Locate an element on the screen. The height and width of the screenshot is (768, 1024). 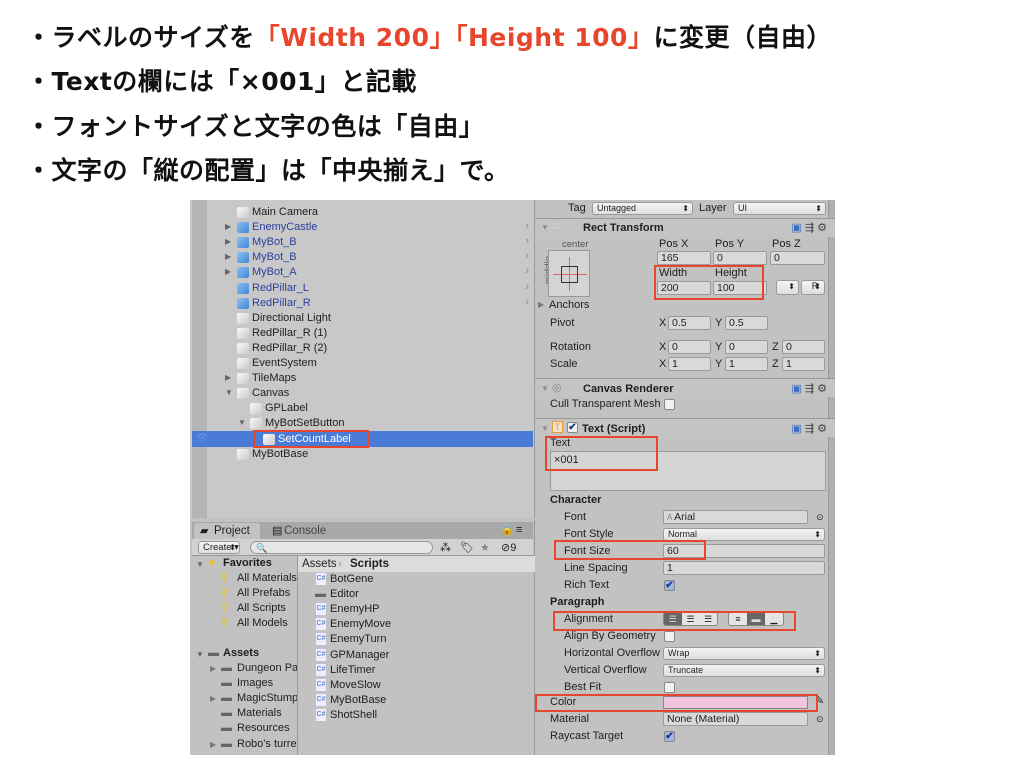
text-enabled-checkbox: ✔ is located at coordinates (572, 427).